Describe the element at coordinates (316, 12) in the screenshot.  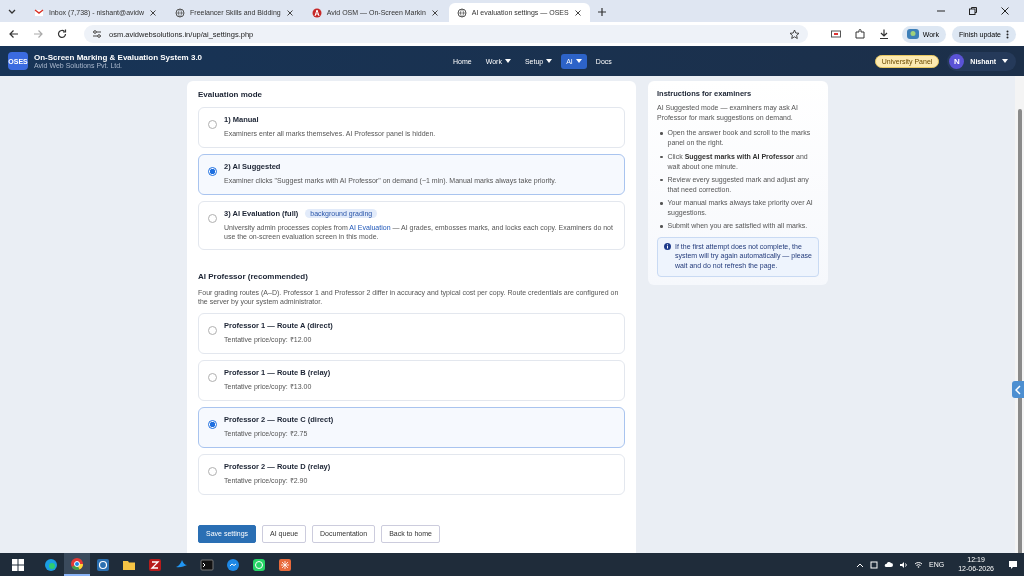
I see `letter-icon` at that location.